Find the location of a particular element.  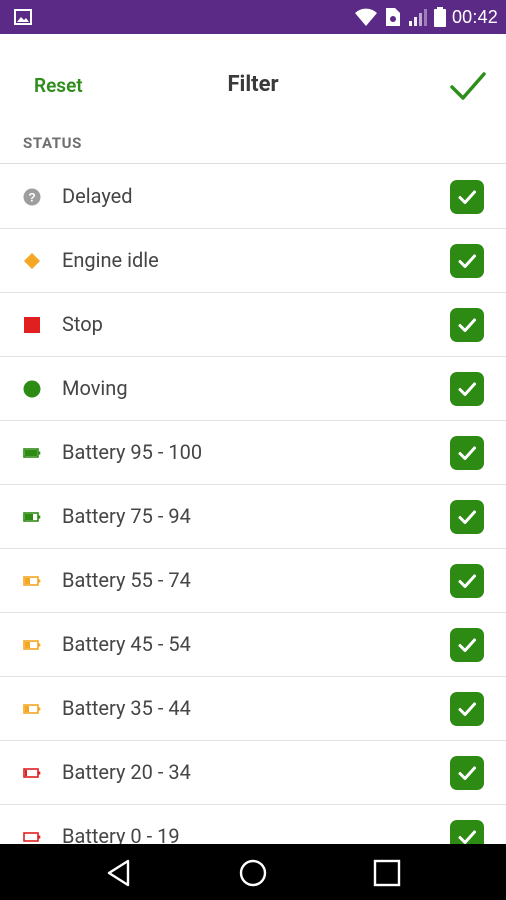

status-section-header: STATUS is located at coordinates (253, 147).